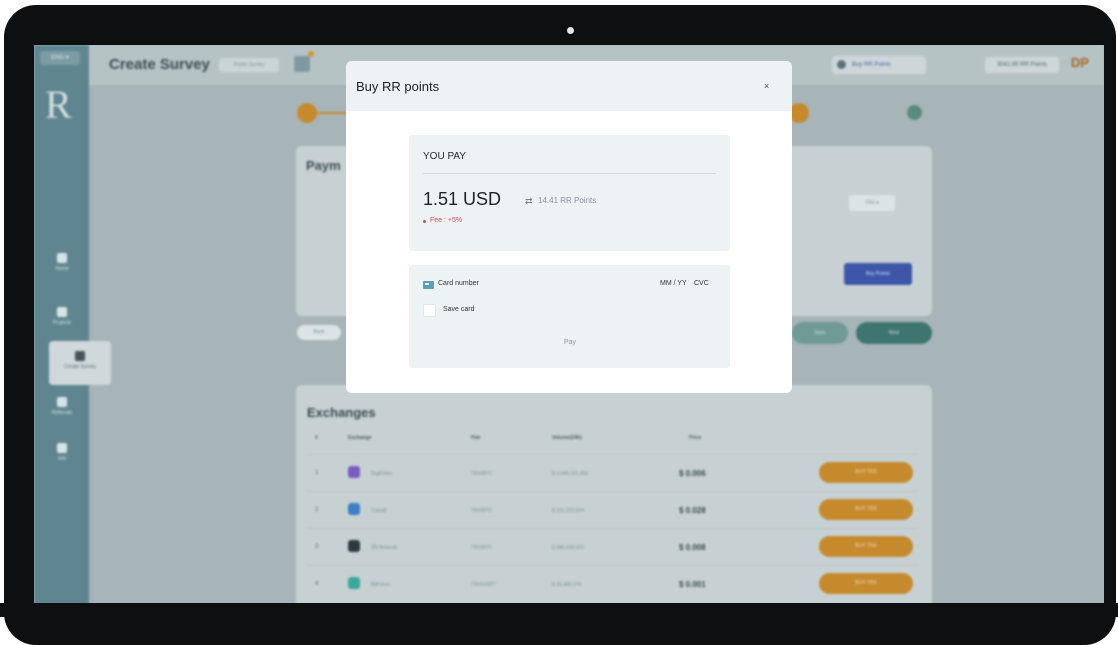  Describe the element at coordinates (567, 200) in the screenshot. I see `points-equivalent: 14.41 RR Points` at that location.